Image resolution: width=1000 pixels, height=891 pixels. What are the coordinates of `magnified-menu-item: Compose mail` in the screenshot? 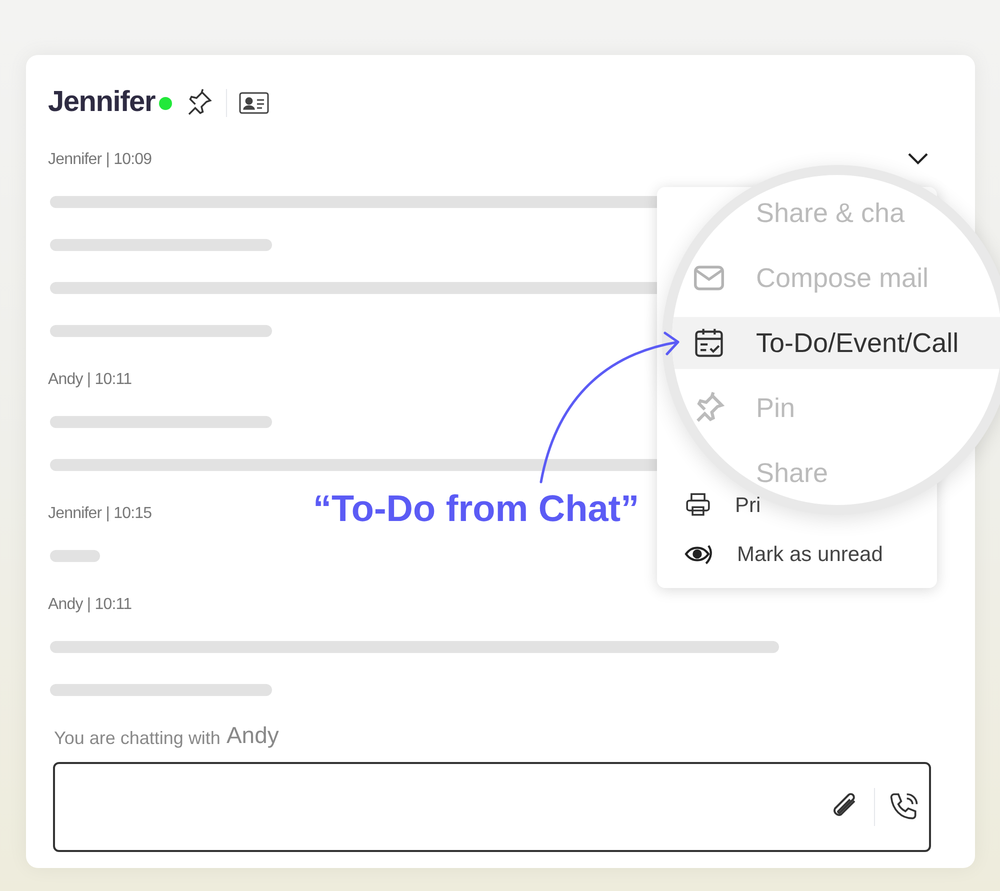 It's located at (800, 278).